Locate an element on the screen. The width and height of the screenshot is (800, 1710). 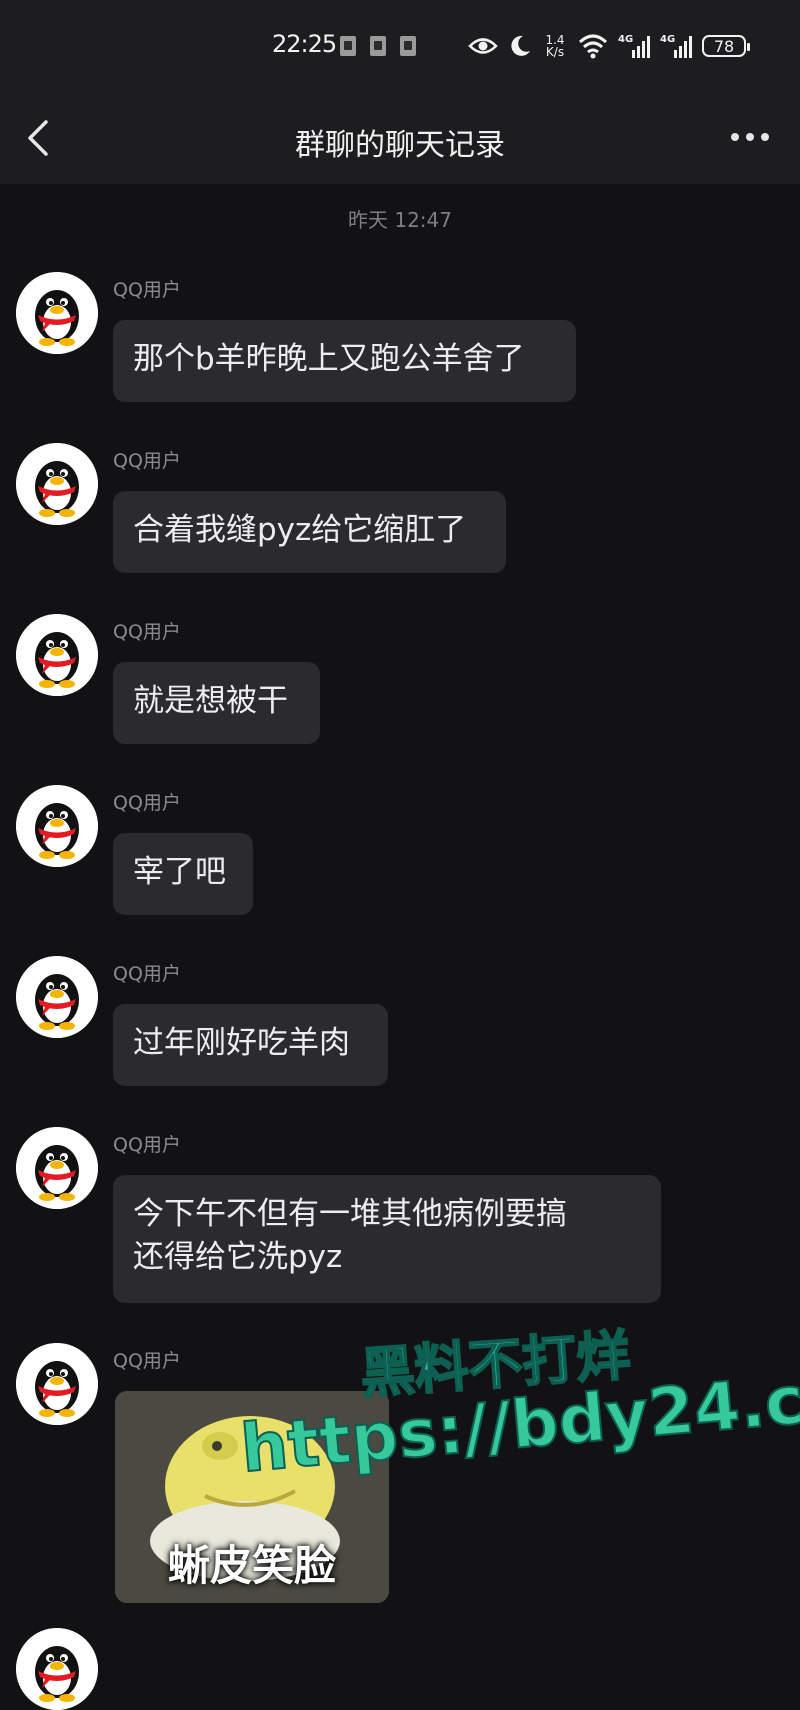
wifi-icon is located at coordinates (593, 46).